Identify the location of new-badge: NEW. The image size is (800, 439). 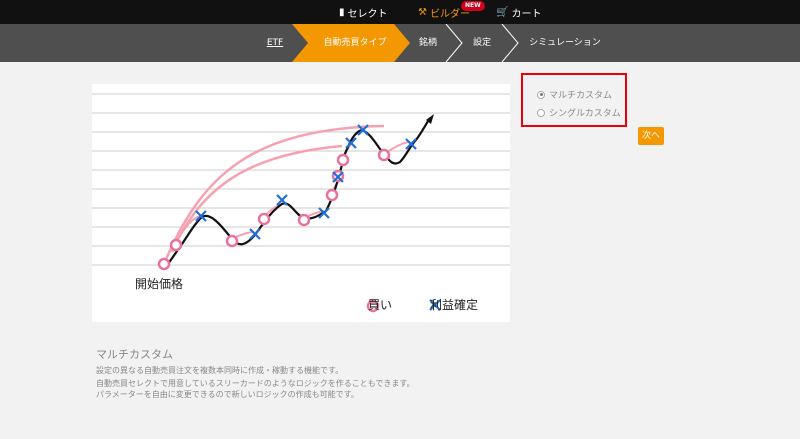
(473, 6).